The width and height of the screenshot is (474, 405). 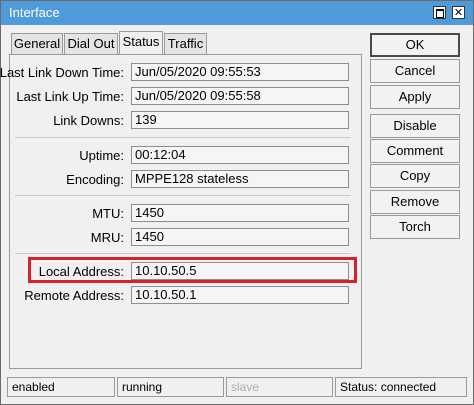 I want to click on cancel-button: Cancel, so click(x=415, y=71).